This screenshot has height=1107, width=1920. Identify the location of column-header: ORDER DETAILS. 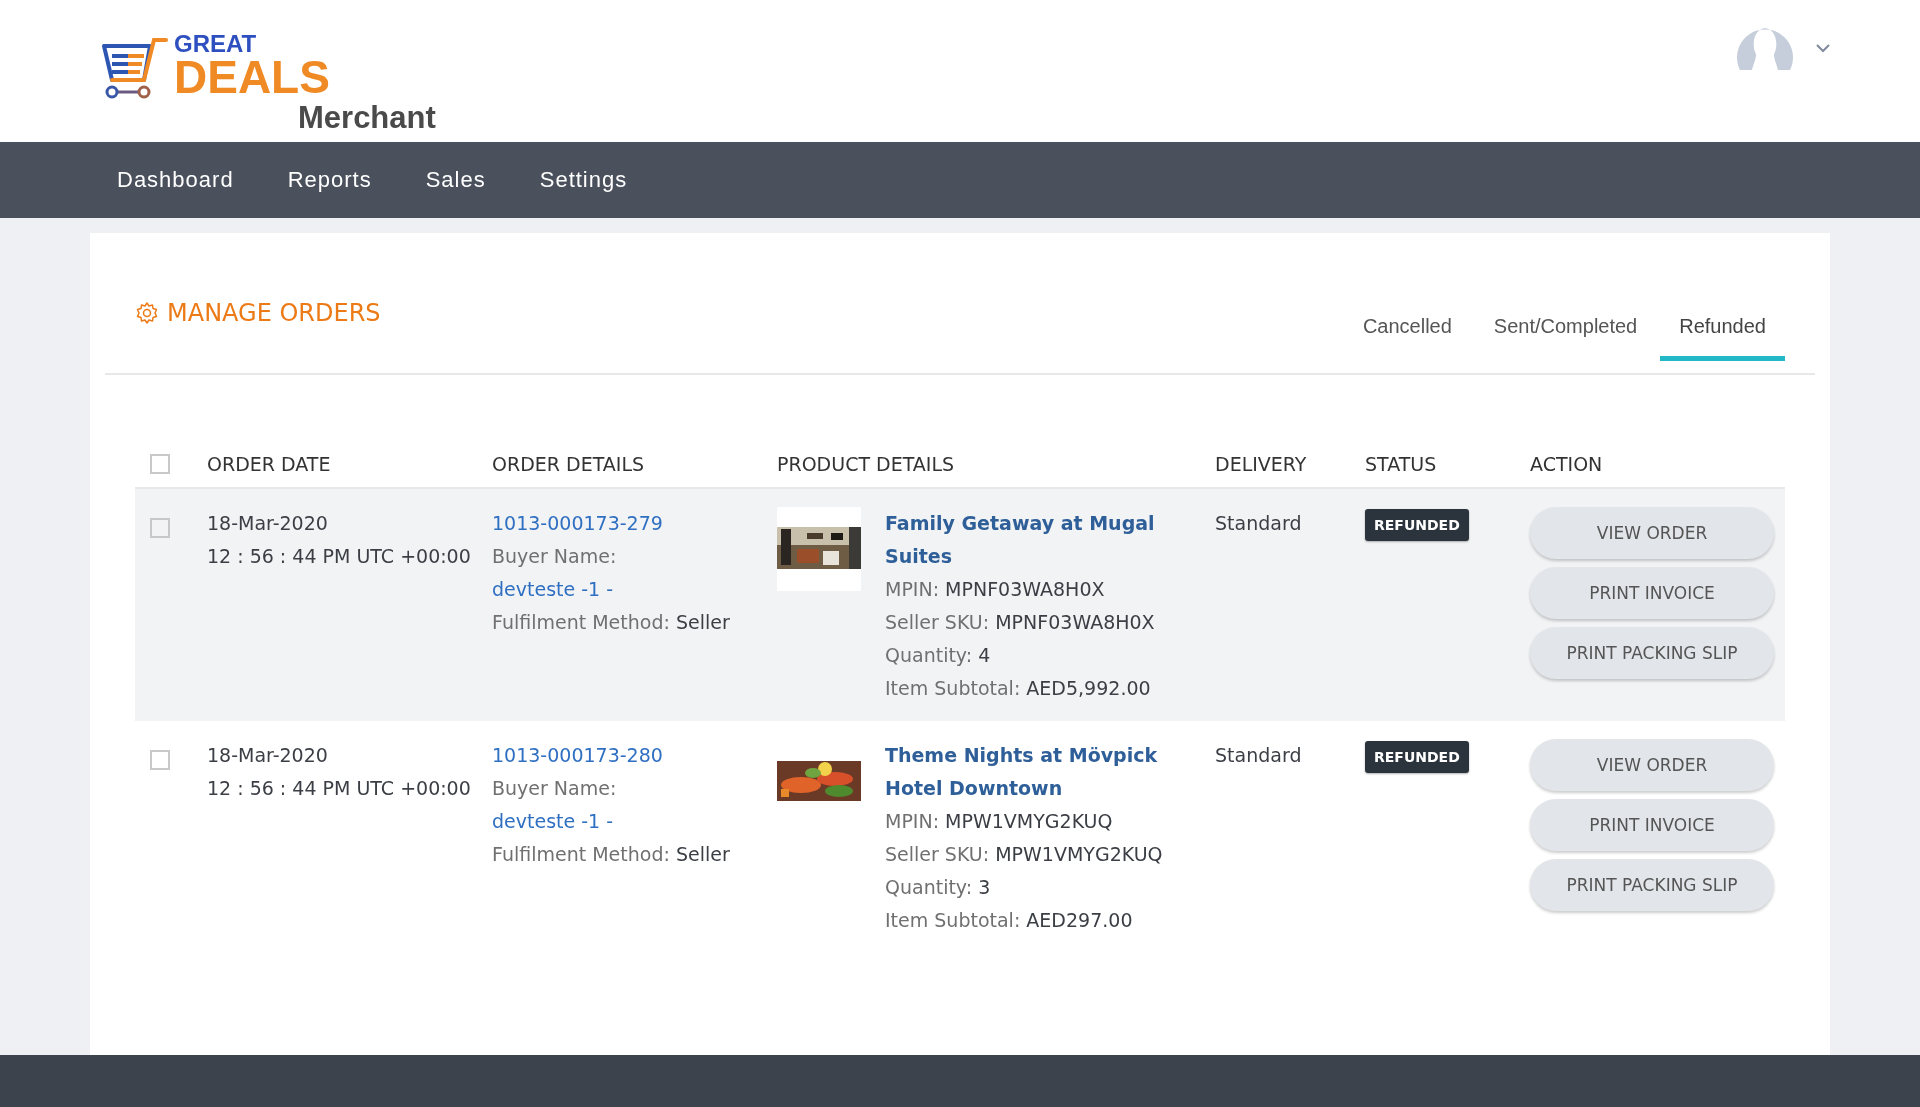
(568, 464).